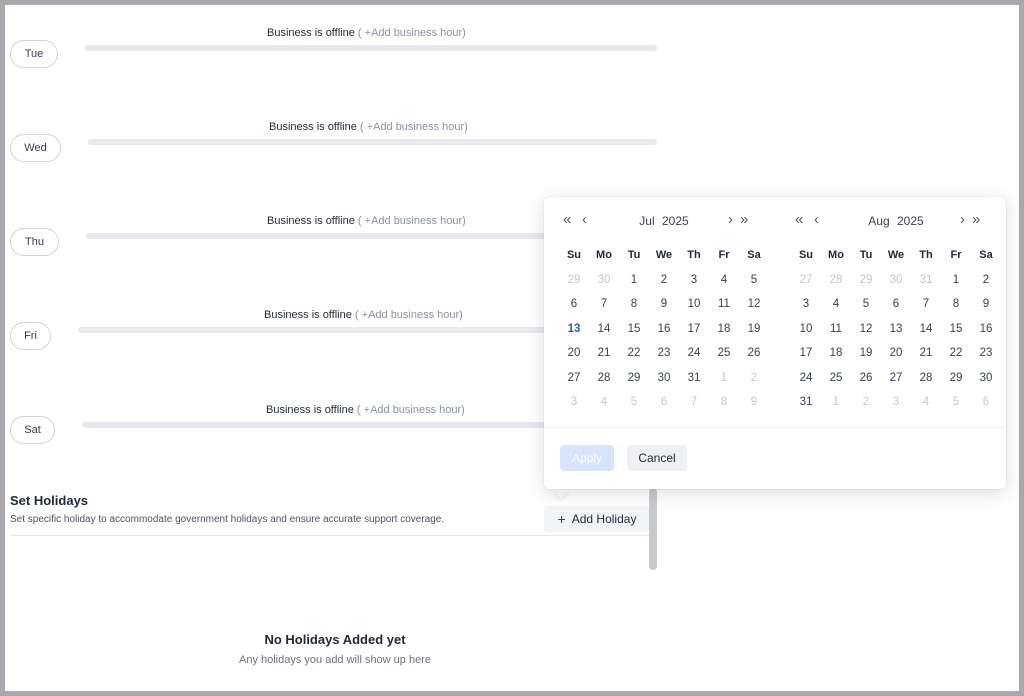  I want to click on cancel-button: Cancel, so click(657, 458).